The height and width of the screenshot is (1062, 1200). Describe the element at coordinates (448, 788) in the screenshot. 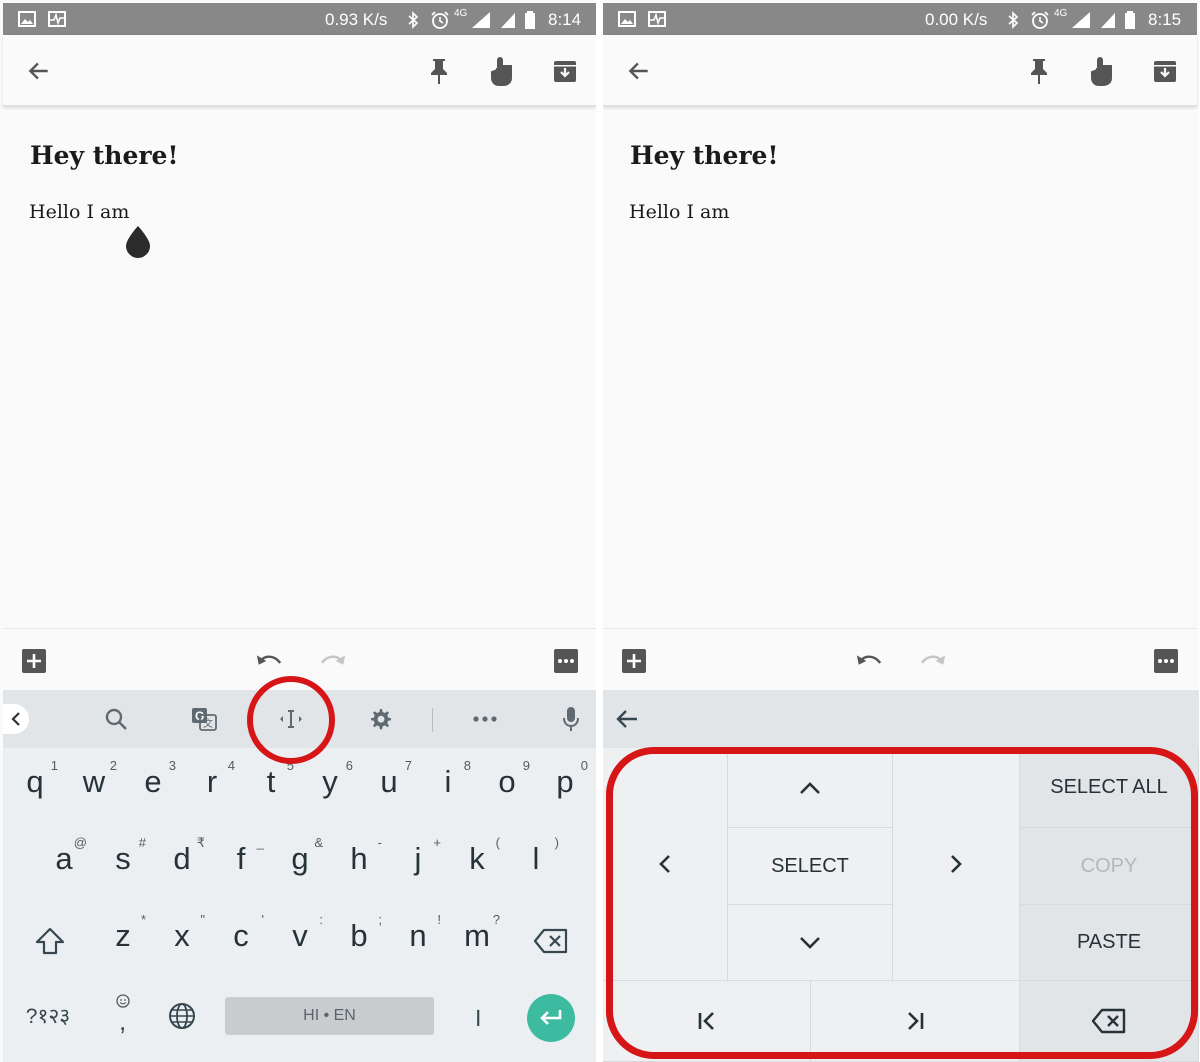

I see `key-i: 8i` at that location.